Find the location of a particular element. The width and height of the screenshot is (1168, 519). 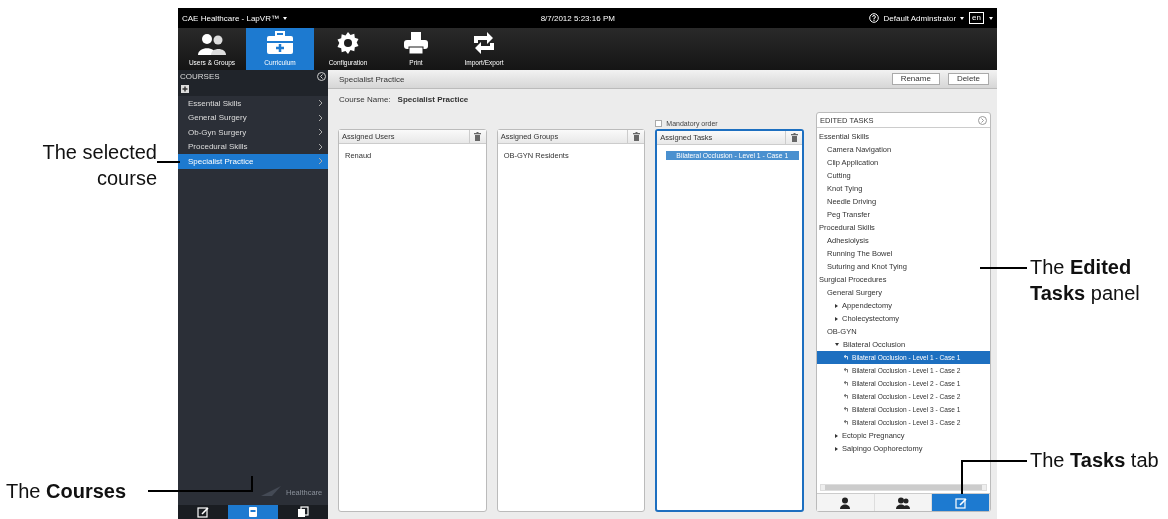

scrollbar-thumb is located at coordinates (903, 487).